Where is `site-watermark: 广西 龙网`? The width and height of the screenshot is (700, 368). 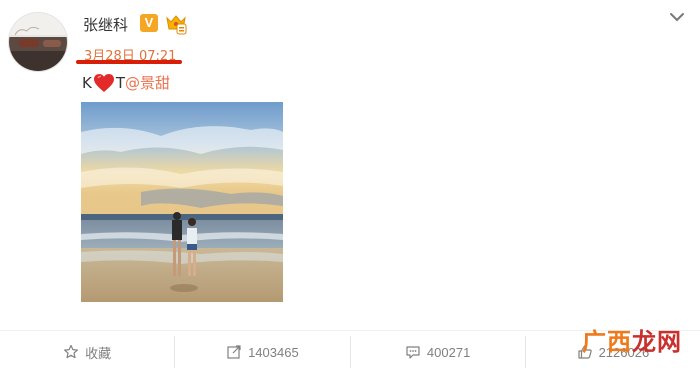
site-watermark: 广西 龙网 is located at coordinates (632, 339).